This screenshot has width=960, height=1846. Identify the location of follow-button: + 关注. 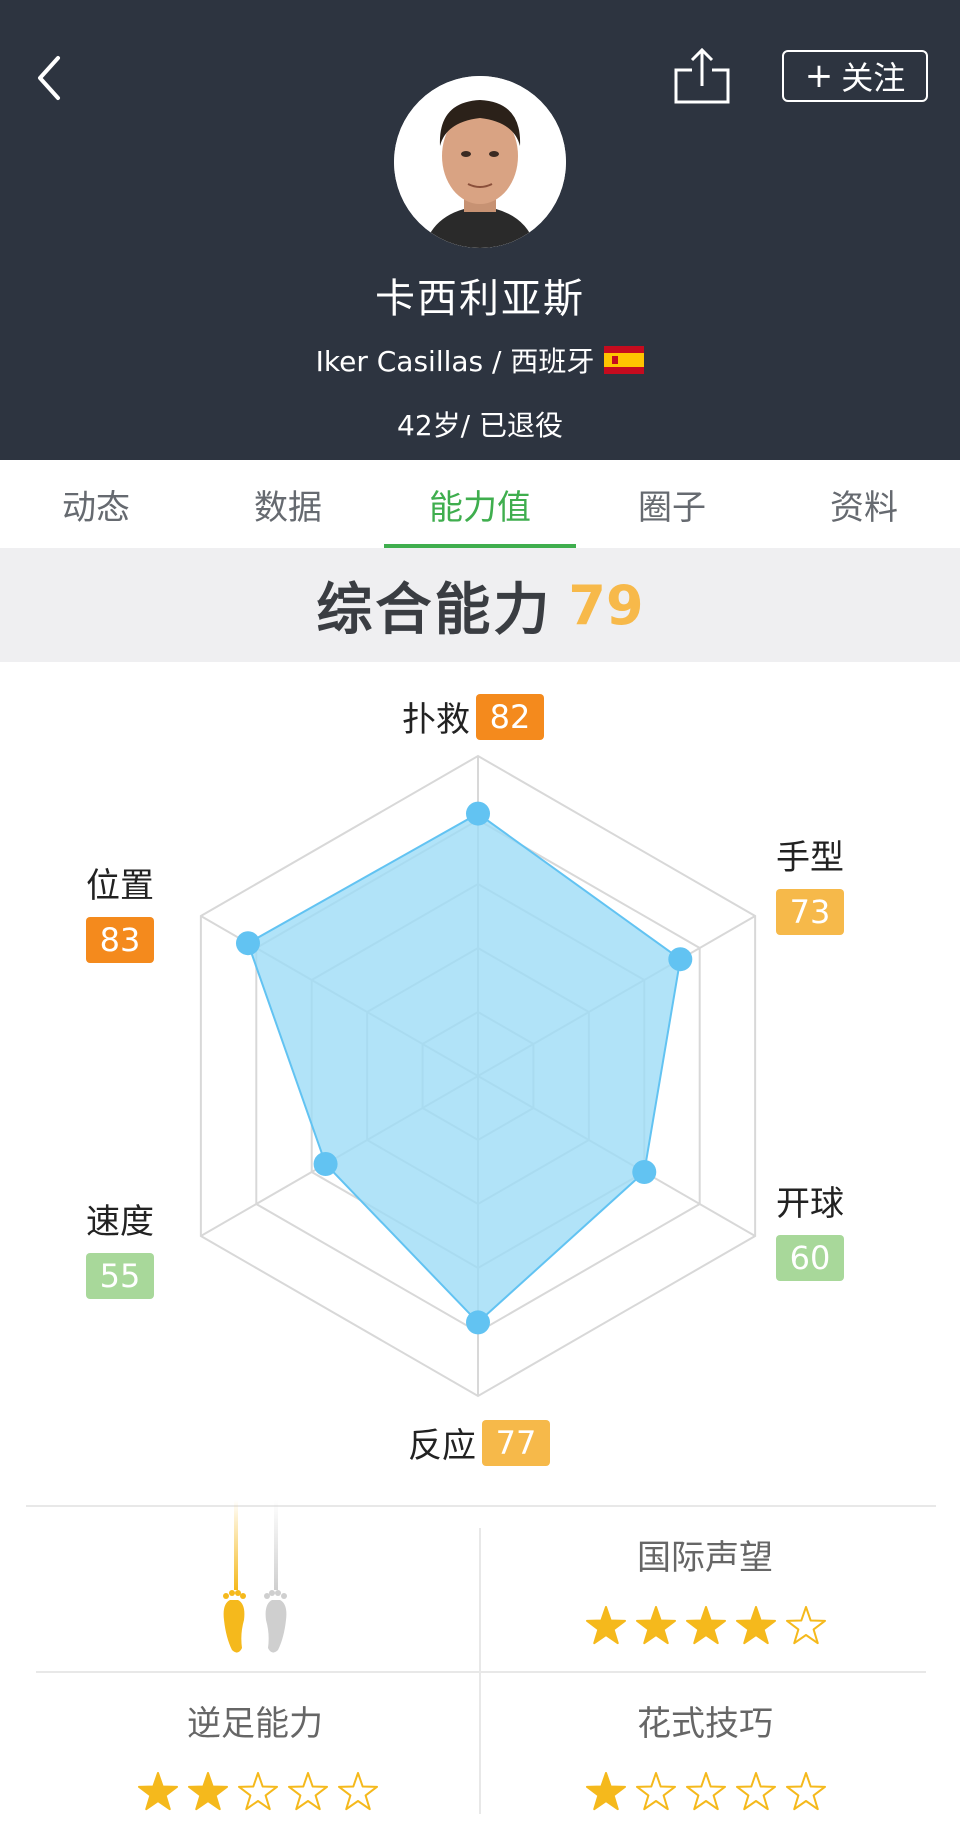
(855, 76).